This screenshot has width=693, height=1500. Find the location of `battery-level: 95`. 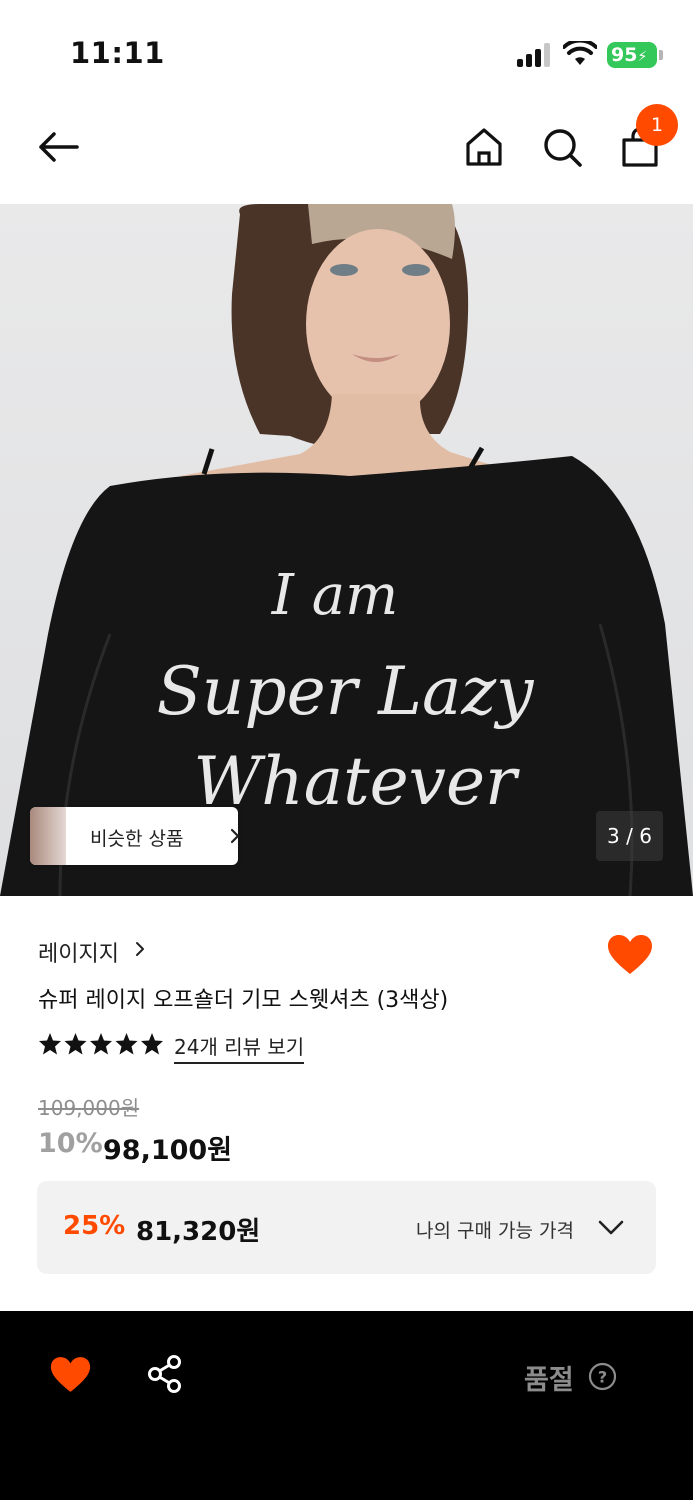

battery-level: 95 is located at coordinates (624, 55).